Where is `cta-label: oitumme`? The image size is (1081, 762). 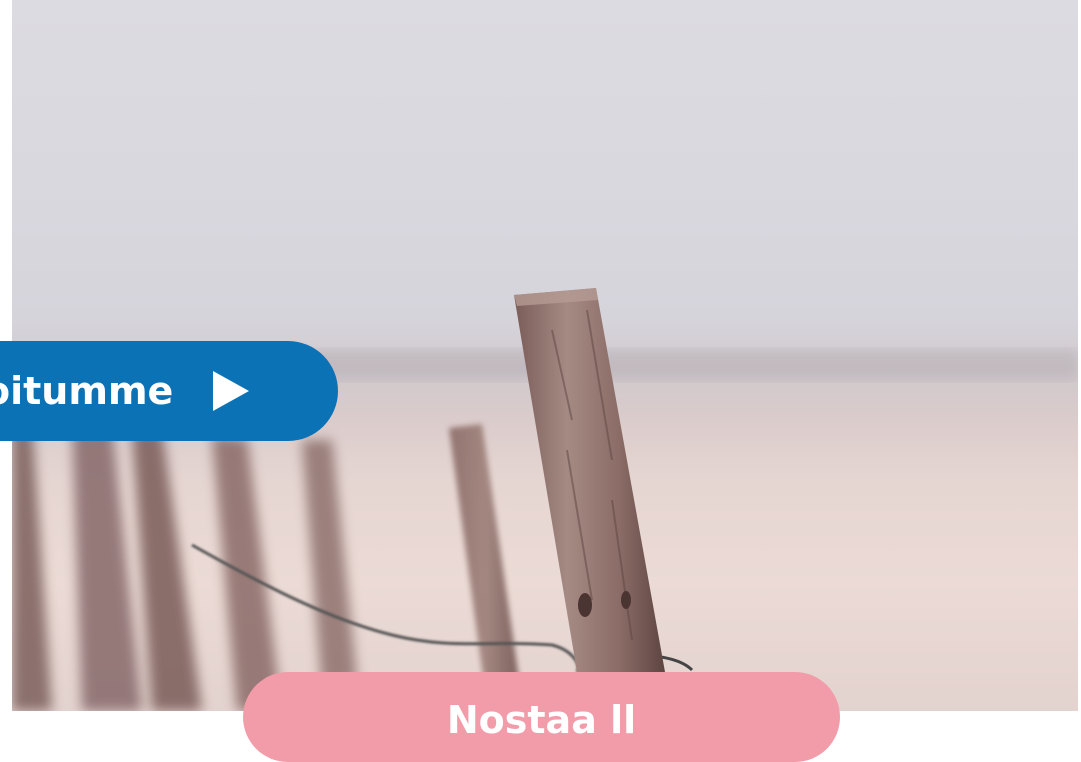
cta-label: oitumme is located at coordinates (87, 391).